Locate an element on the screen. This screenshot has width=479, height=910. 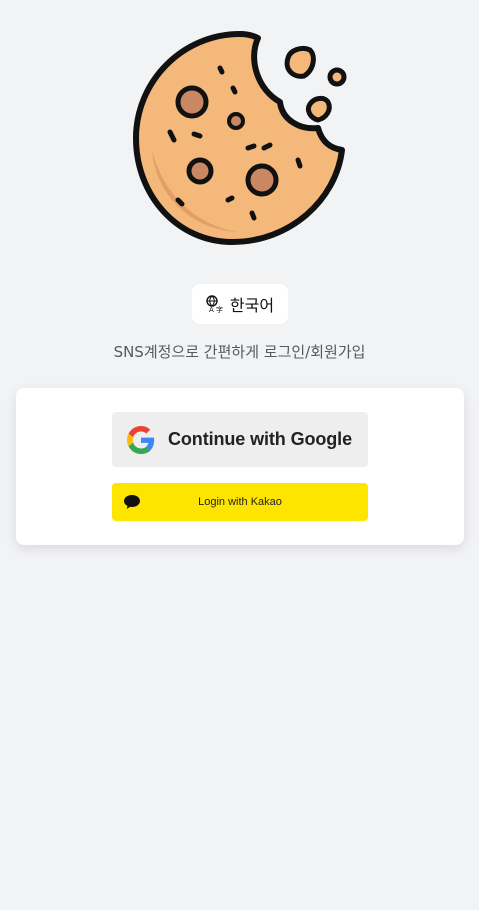
translate-icon: A 字 is located at coordinates (214, 304).